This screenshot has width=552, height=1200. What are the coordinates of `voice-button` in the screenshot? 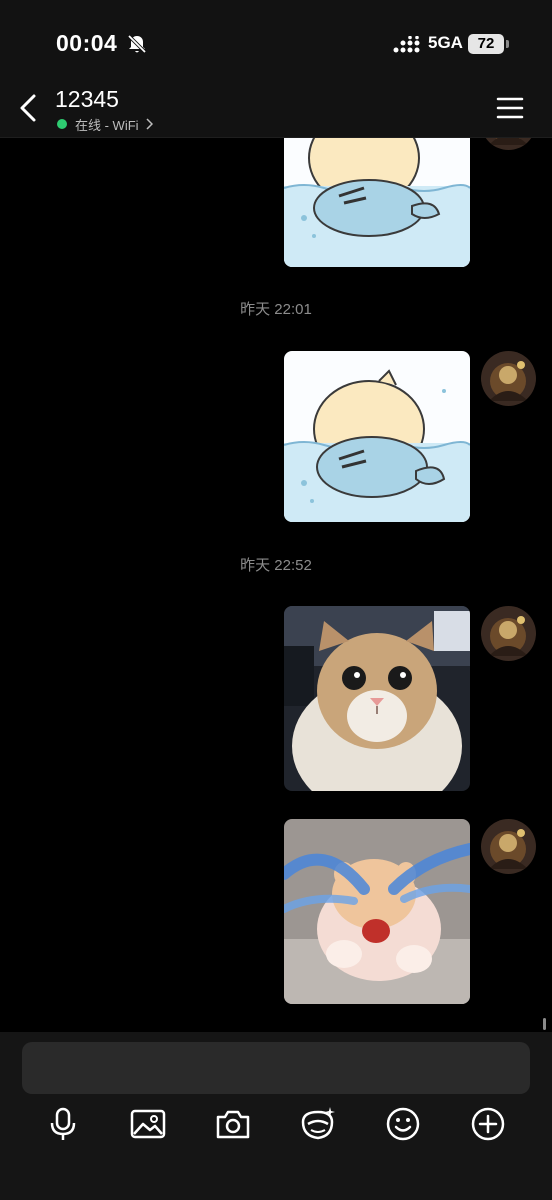 It's located at (63, 1124).